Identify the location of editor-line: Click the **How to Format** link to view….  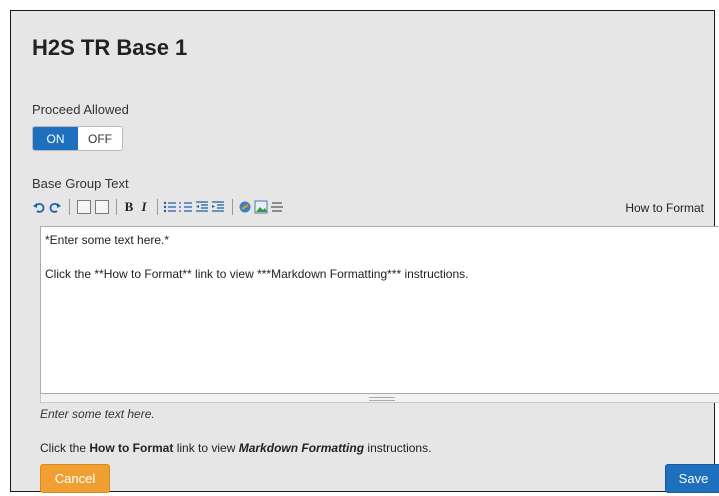
(257, 274).